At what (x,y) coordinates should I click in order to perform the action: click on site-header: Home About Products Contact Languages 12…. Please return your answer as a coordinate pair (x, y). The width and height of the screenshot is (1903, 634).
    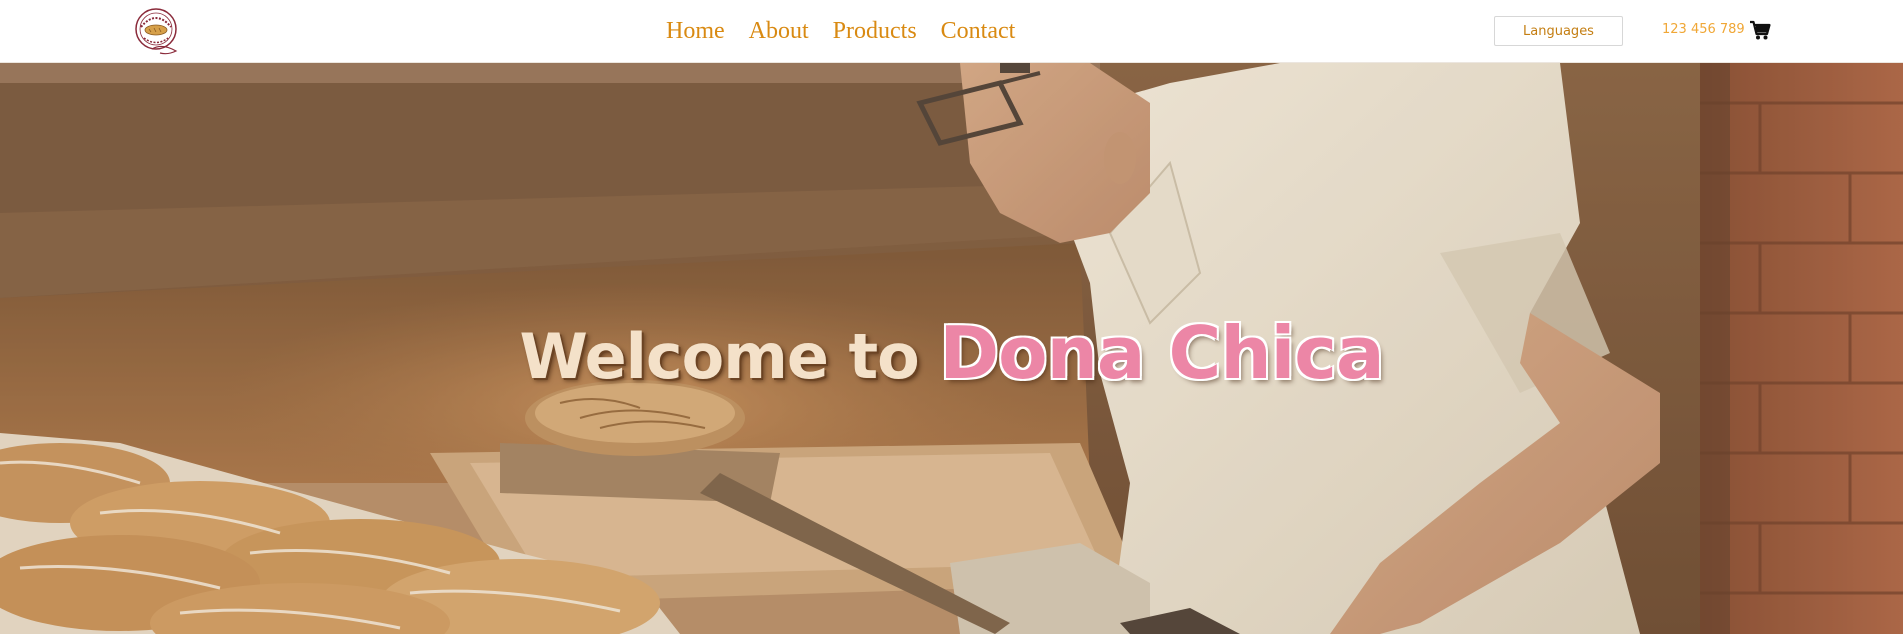
    Looking at the image, I should click on (951, 31).